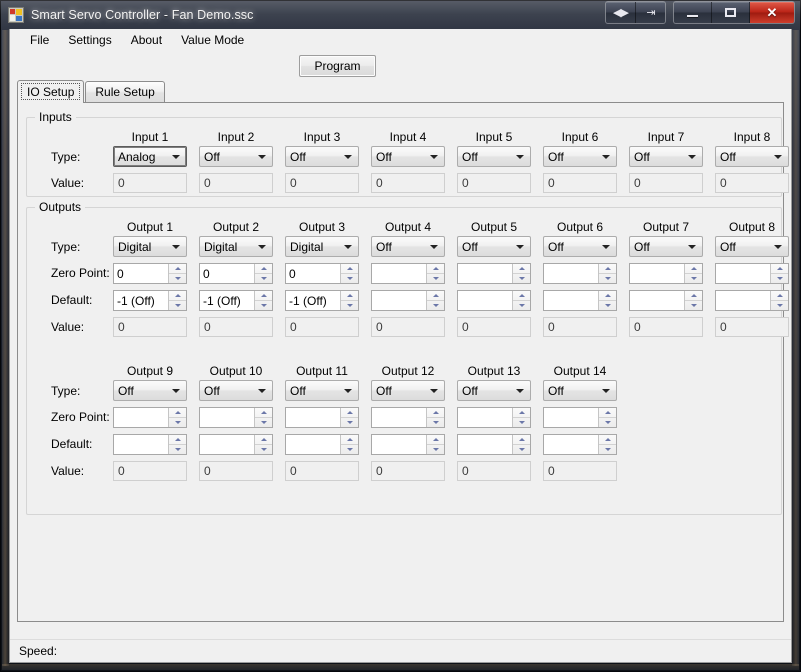 This screenshot has height=672, width=801. I want to click on input-3-type-combo: Off, so click(322, 156).